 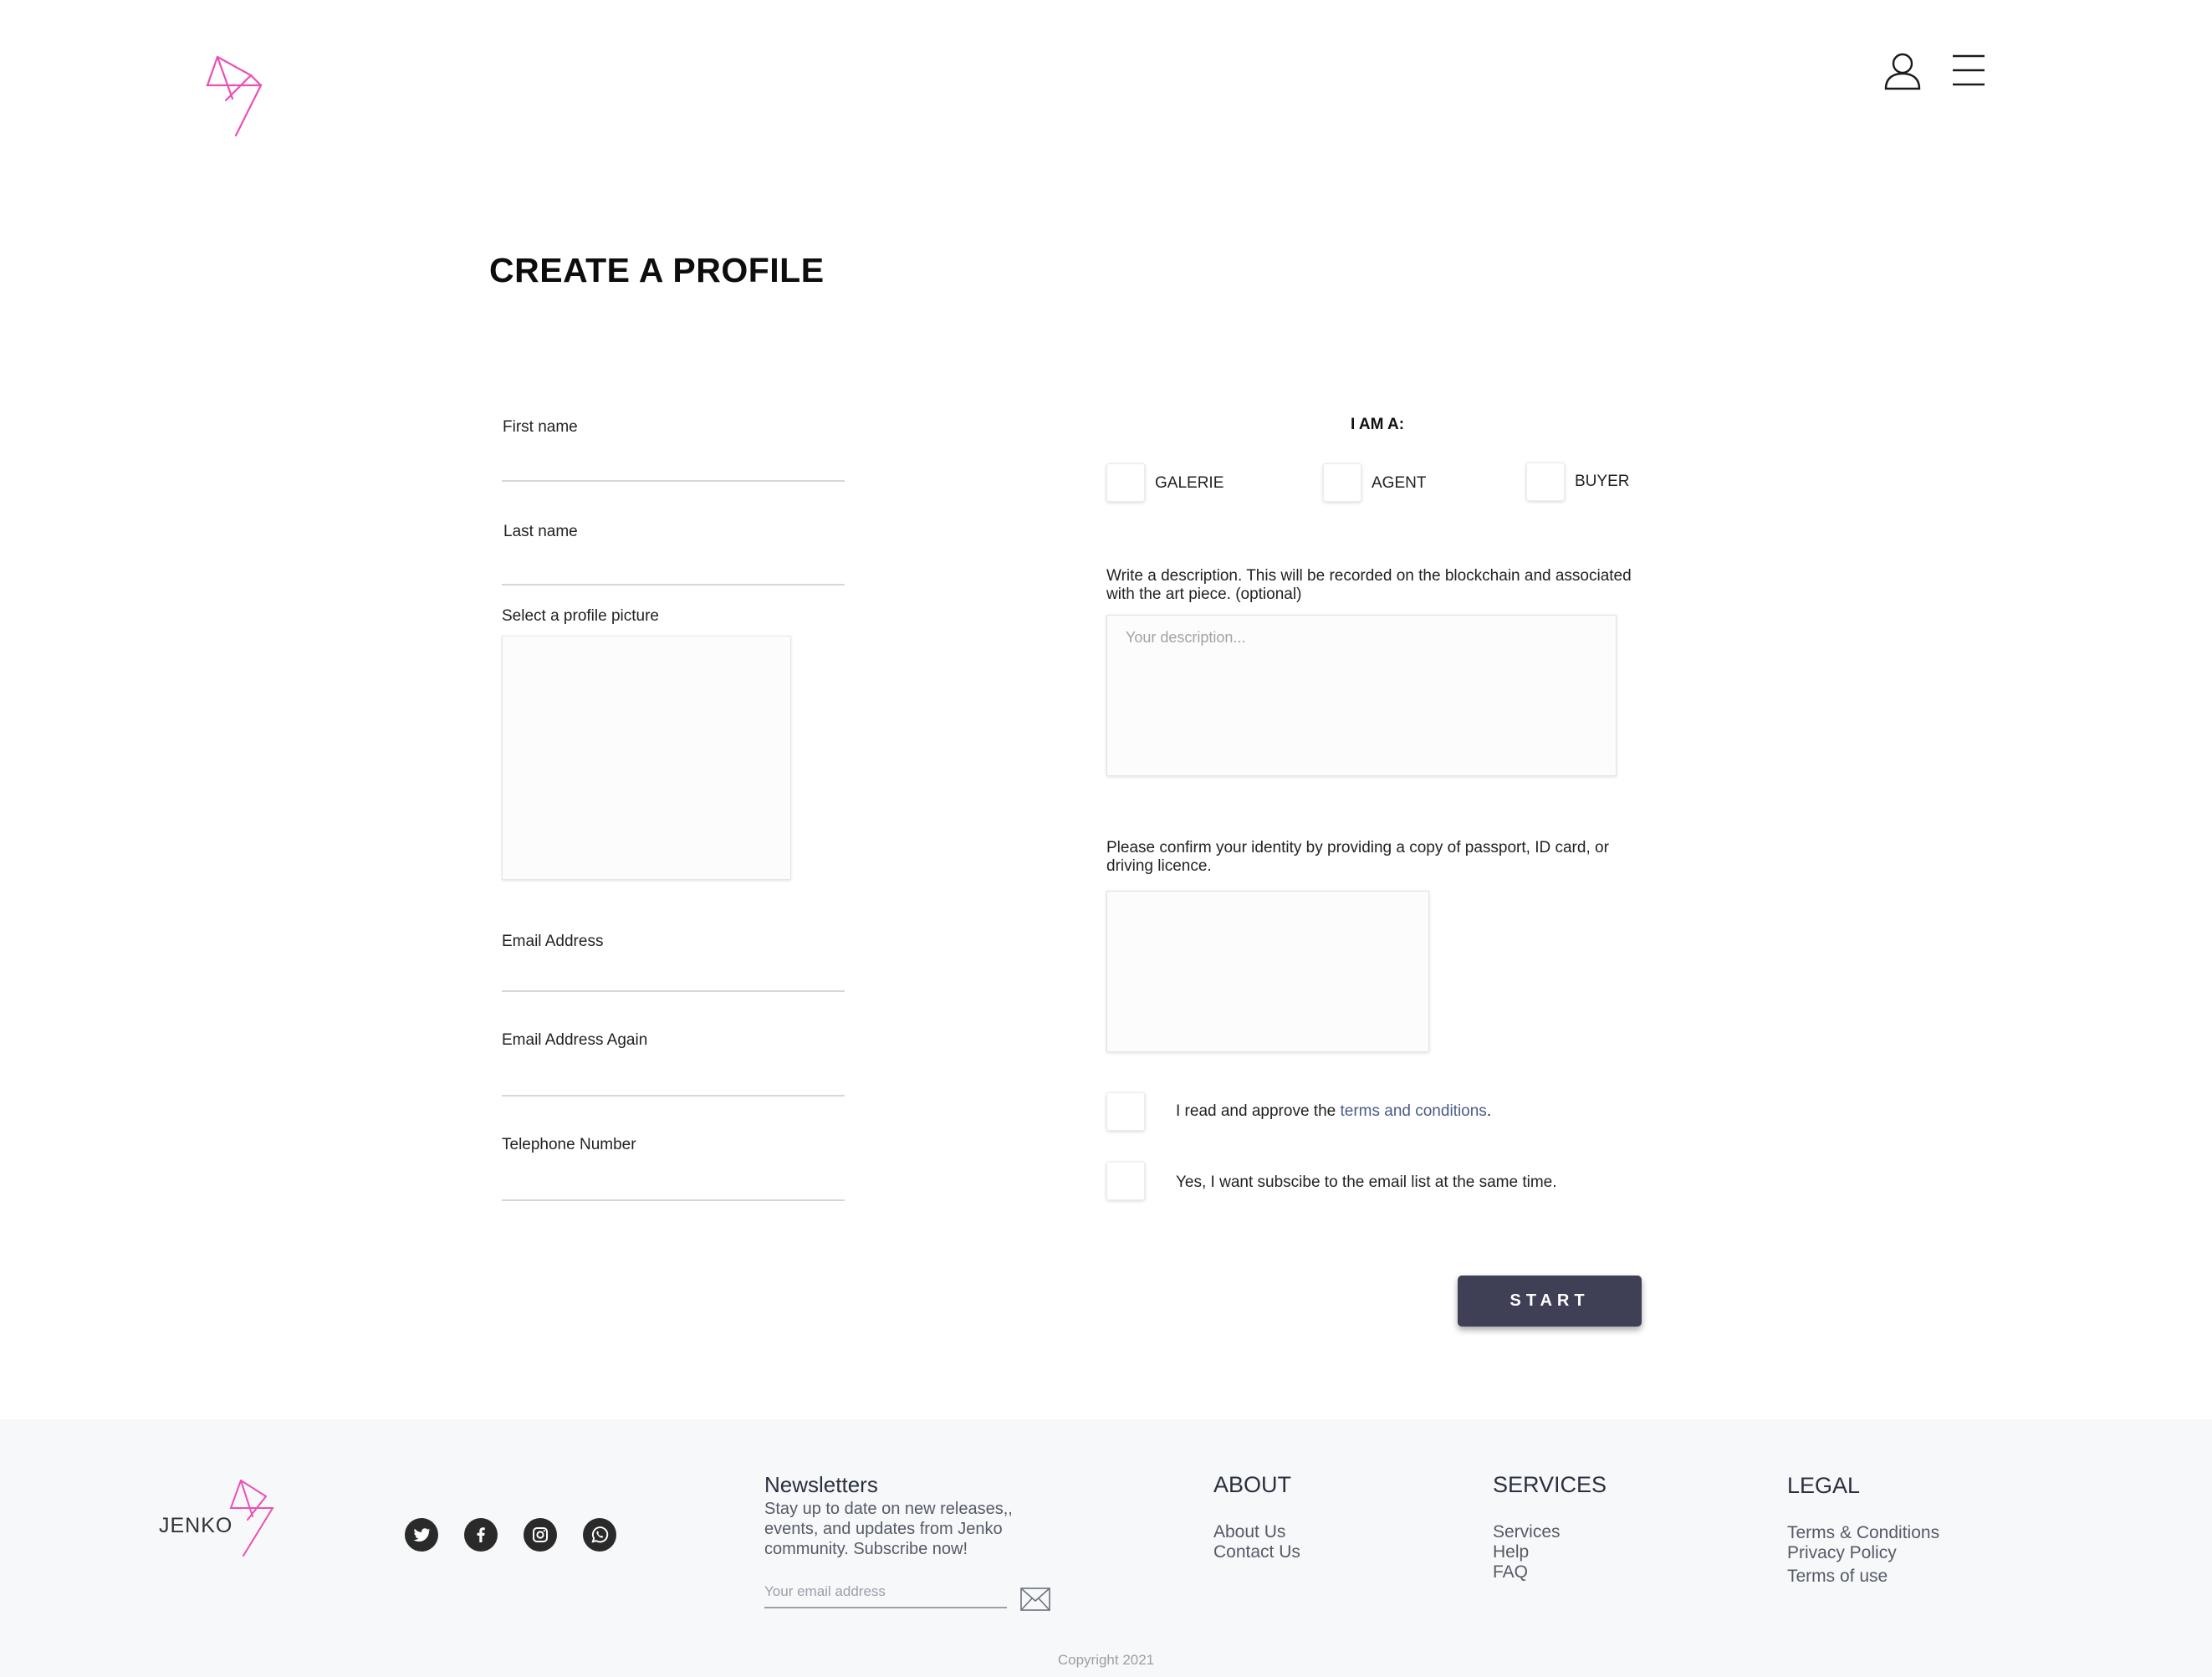 What do you see at coordinates (1125, 1181) in the screenshot?
I see `subscribe-checkbox` at bounding box center [1125, 1181].